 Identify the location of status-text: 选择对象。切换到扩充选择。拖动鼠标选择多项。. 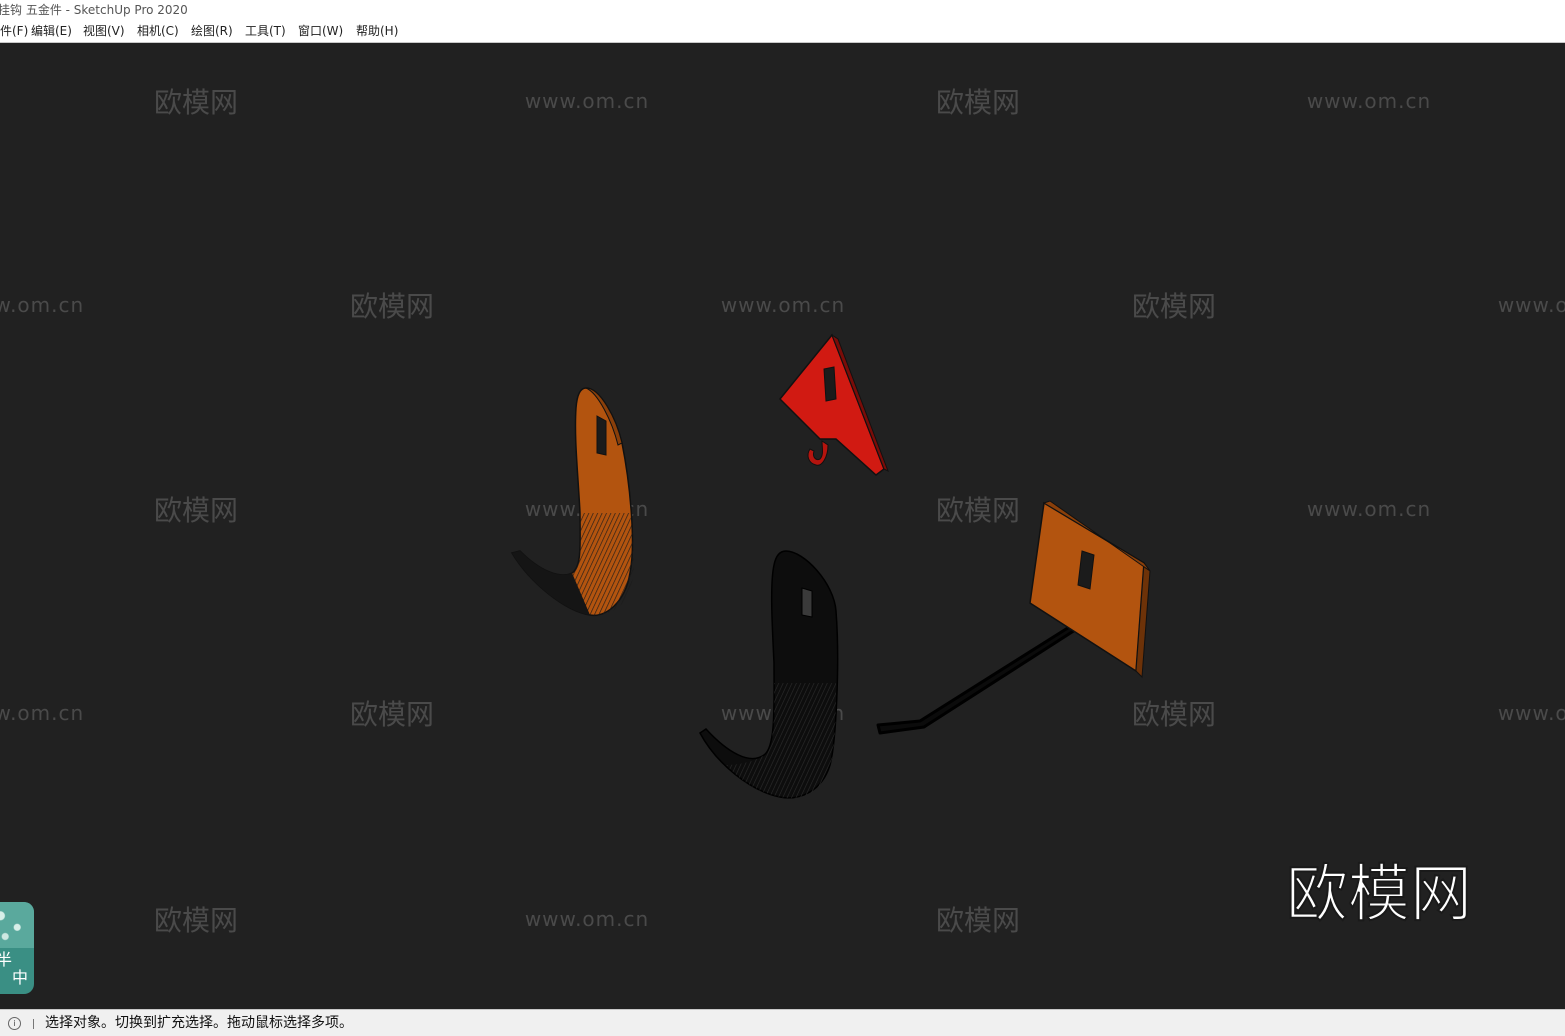
(199, 1023).